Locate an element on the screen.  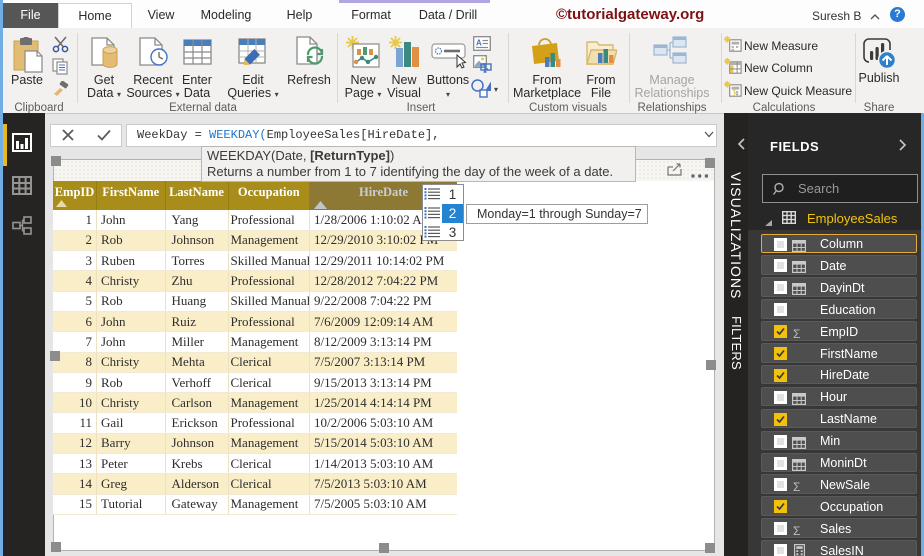
svg-text: A is located at coordinates (479, 43).